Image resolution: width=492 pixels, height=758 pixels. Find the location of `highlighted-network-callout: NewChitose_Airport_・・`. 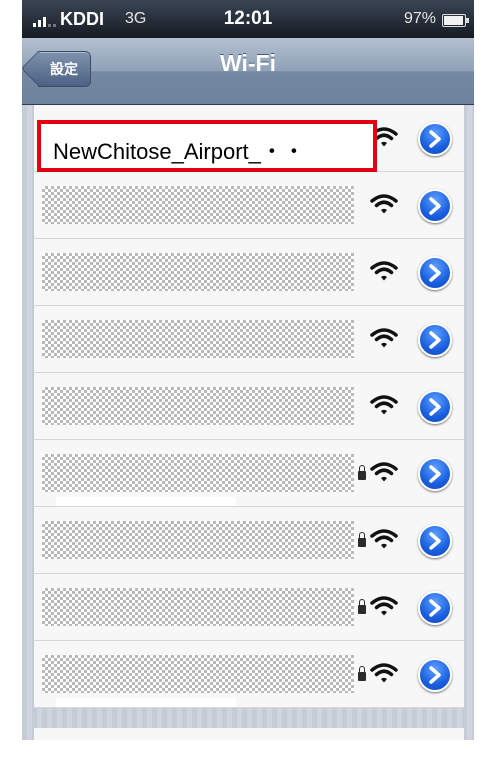

highlighted-network-callout: NewChitose_Airport_・・ is located at coordinates (207, 146).